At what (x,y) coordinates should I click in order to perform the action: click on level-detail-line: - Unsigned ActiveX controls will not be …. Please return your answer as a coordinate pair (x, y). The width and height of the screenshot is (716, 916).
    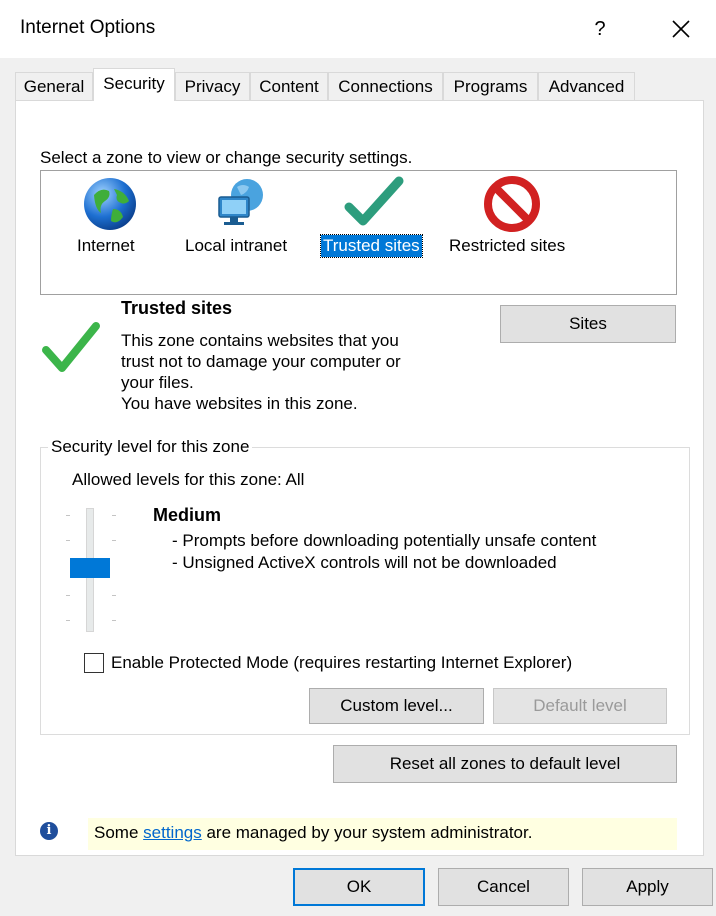
    Looking at the image, I should click on (364, 562).